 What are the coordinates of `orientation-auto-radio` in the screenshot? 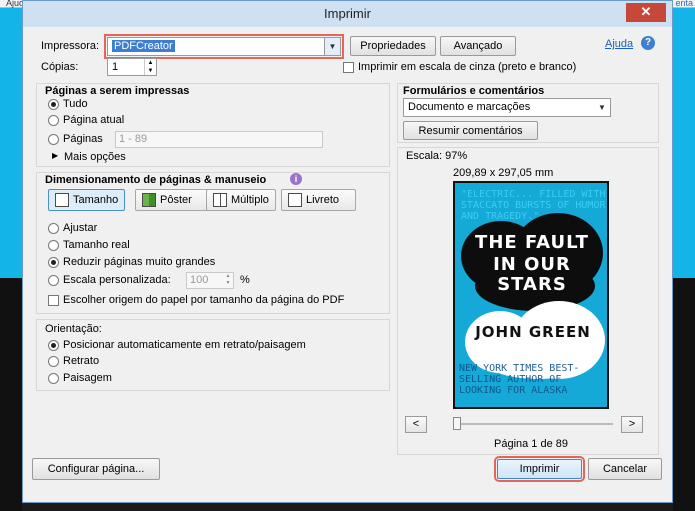 It's located at (53, 345).